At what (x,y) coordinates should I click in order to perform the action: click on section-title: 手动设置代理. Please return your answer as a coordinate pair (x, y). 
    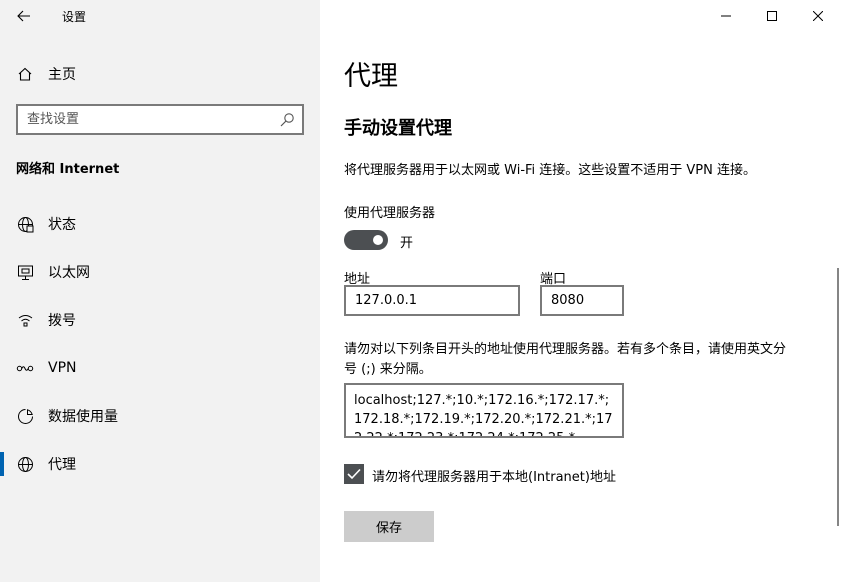
    Looking at the image, I should click on (398, 128).